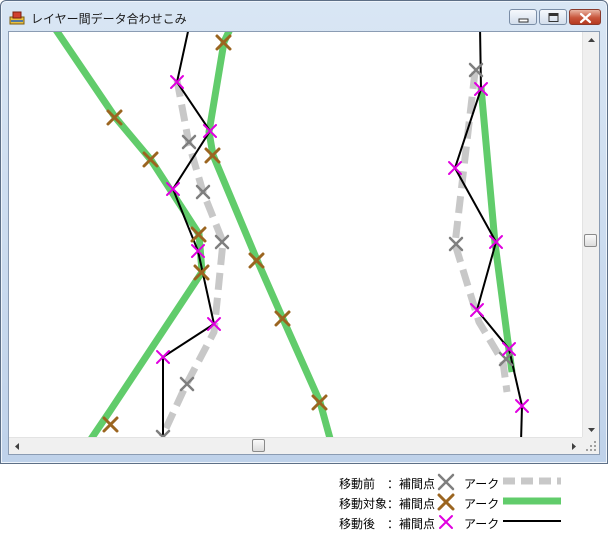  Describe the element at coordinates (590, 240) in the screenshot. I see `vertical-scroll-thumb` at that location.